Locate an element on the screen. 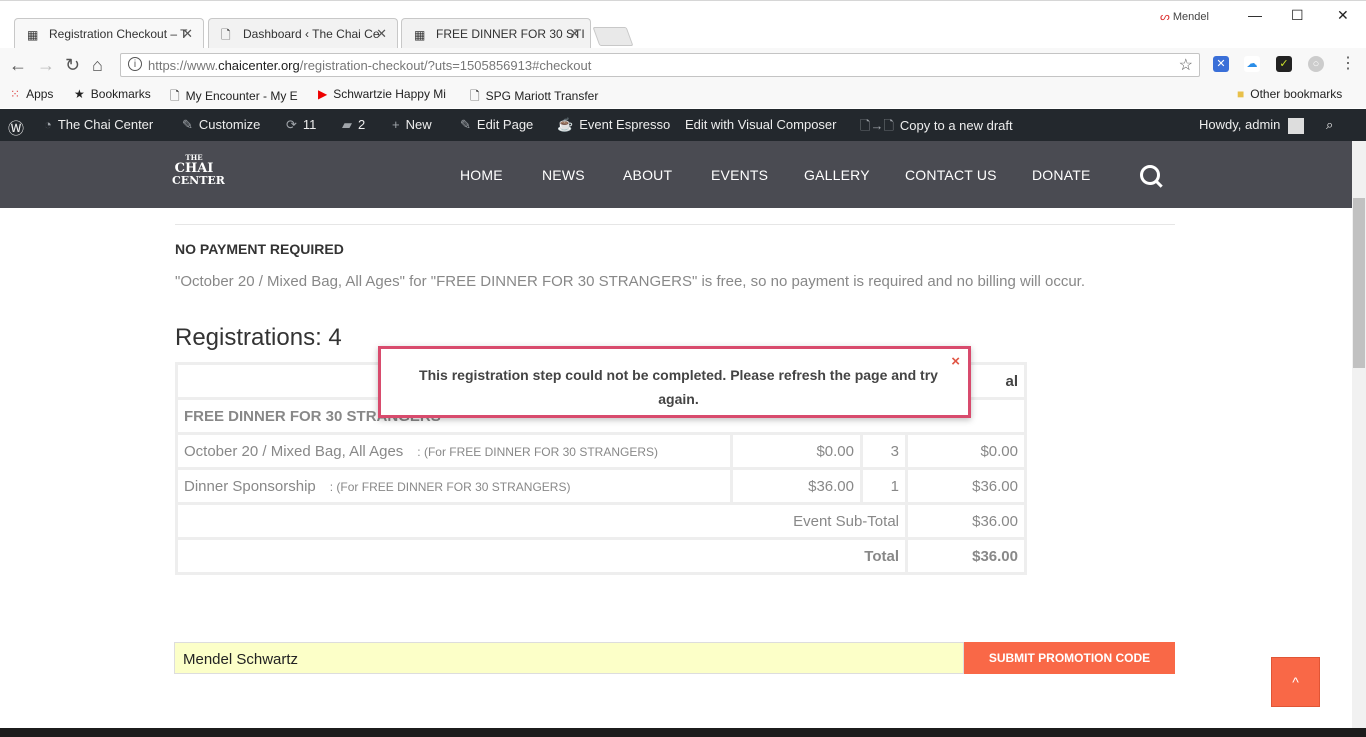 This screenshot has height=737, width=1366. windows-taskbar is located at coordinates (683, 732).